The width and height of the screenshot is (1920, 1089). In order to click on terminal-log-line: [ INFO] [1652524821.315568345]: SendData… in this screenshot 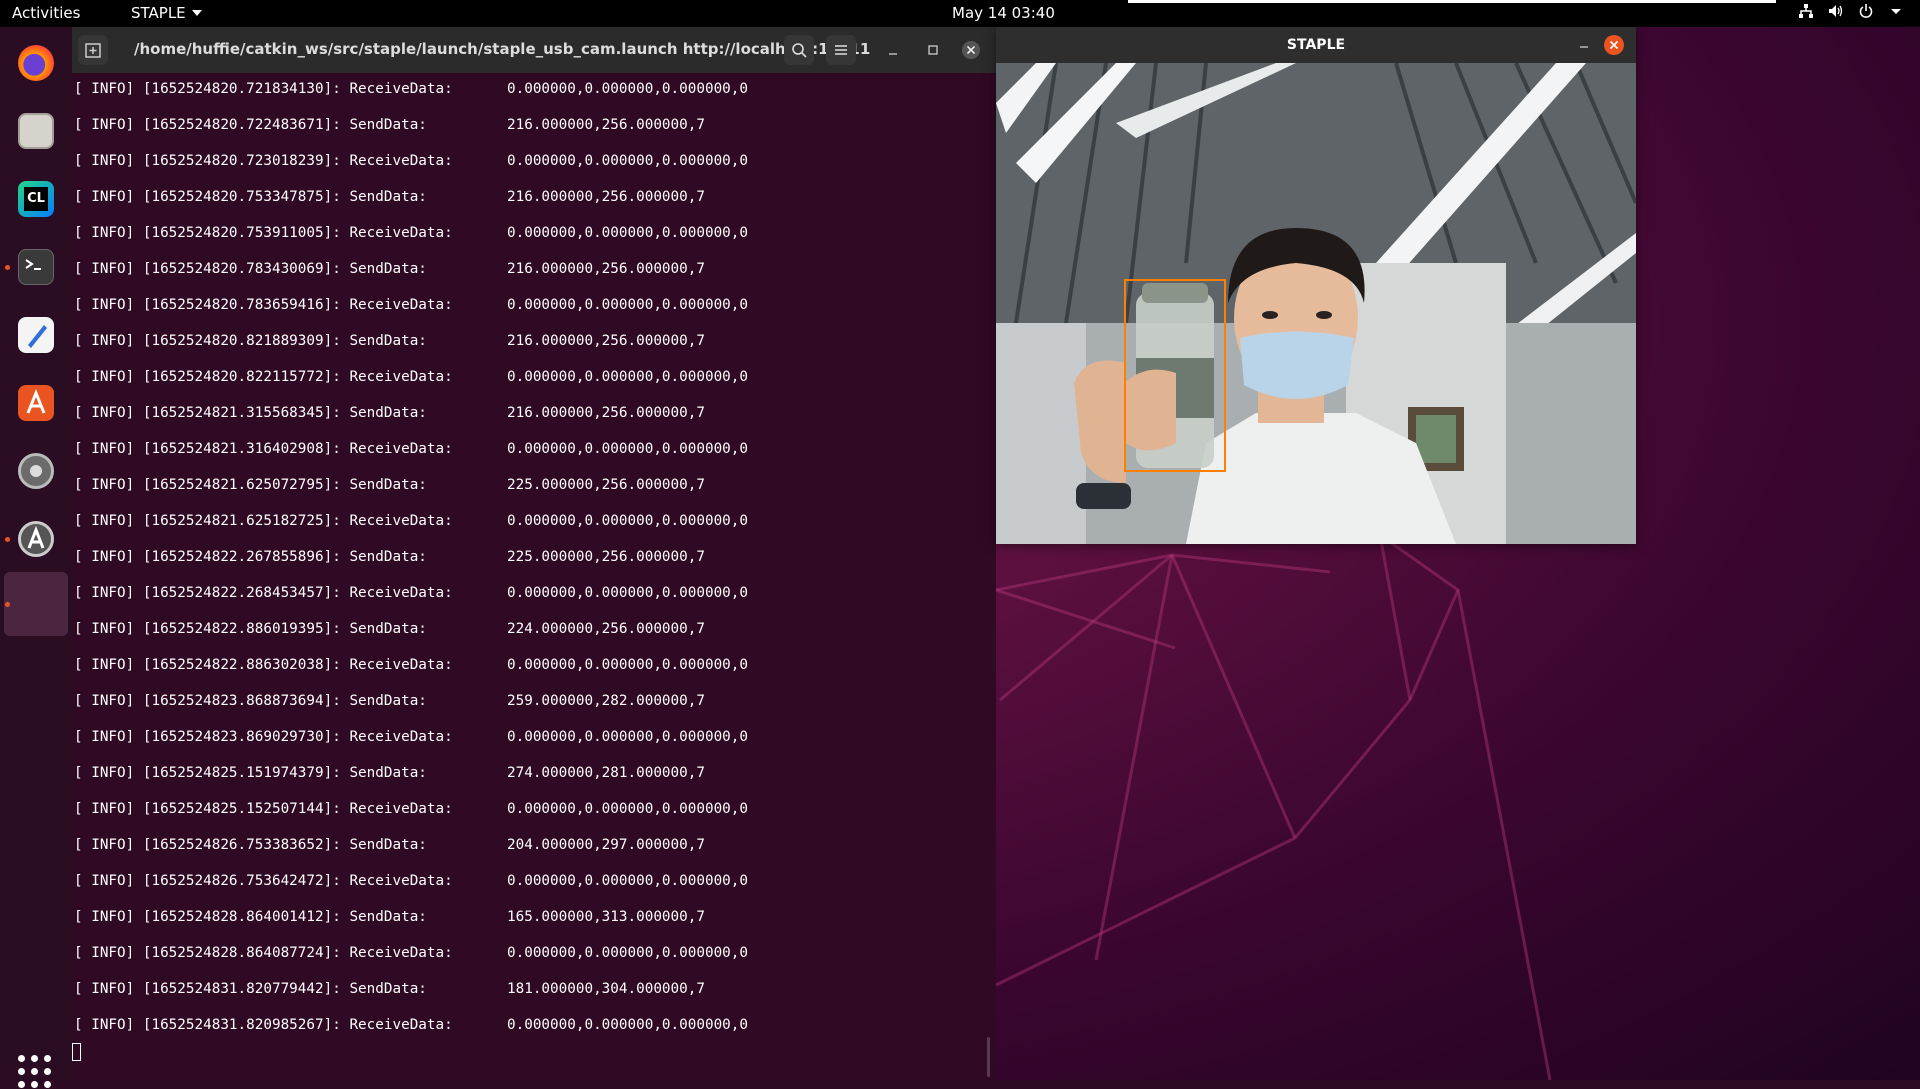, I will do `click(524, 415)`.